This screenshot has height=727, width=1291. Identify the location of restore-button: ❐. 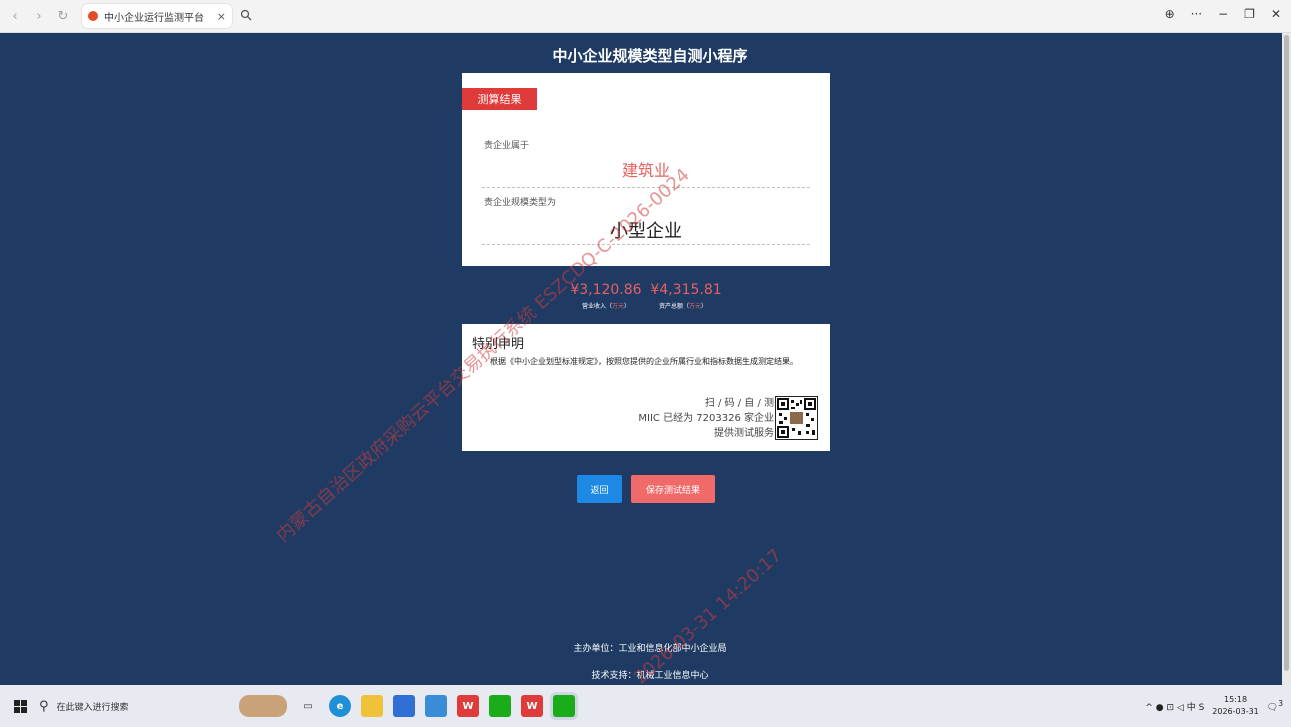
(1249, 14).